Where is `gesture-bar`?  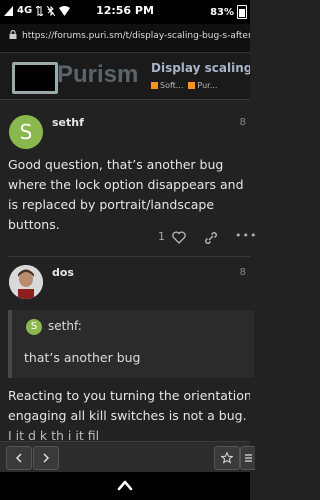 gesture-bar is located at coordinates (125, 486).